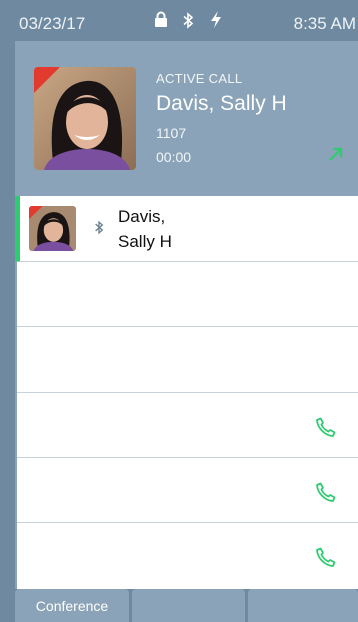 The height and width of the screenshot is (622, 358). I want to click on softkey-bar: Conference, so click(186, 605).